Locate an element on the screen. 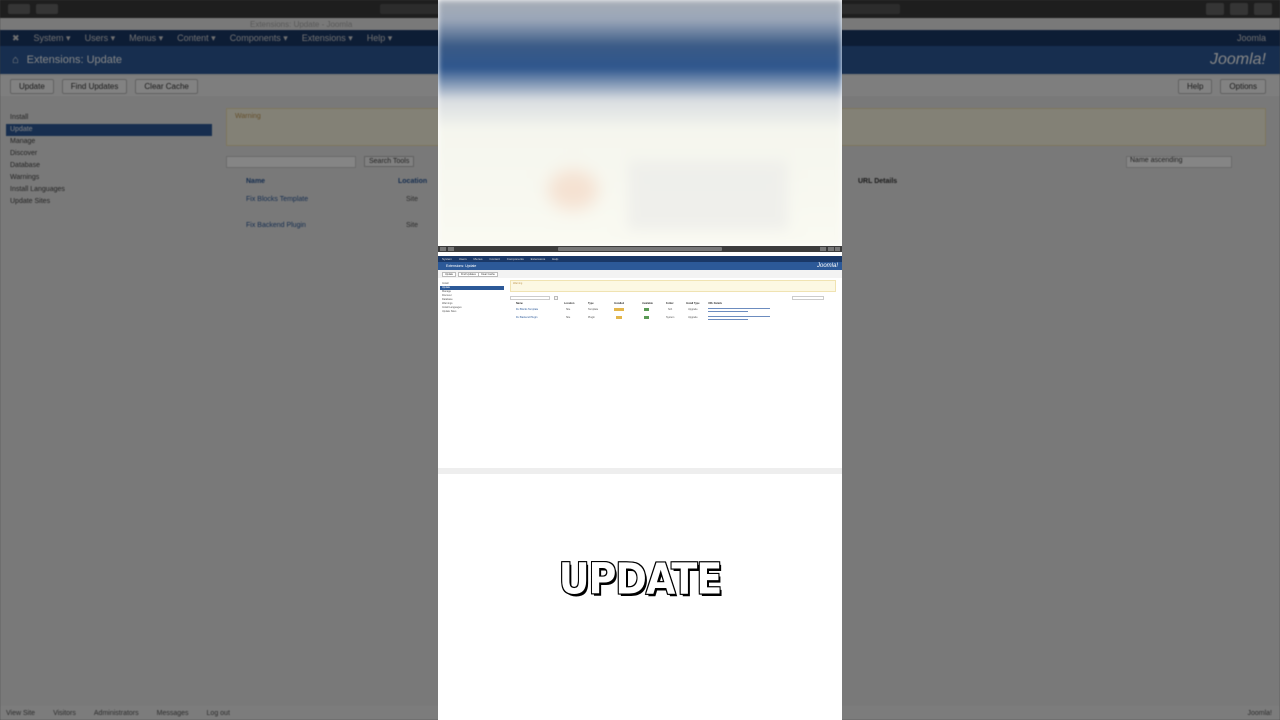 This screenshot has height=720, width=1280. mini-warning: Warning is located at coordinates (673, 286).